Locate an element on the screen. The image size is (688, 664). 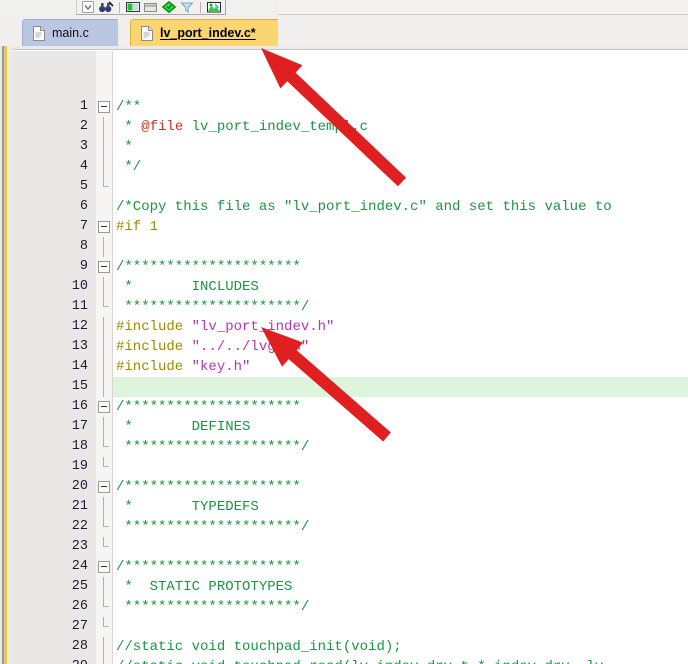
code-line: 21 * TYPEDEFS is located at coordinates (344, 507).